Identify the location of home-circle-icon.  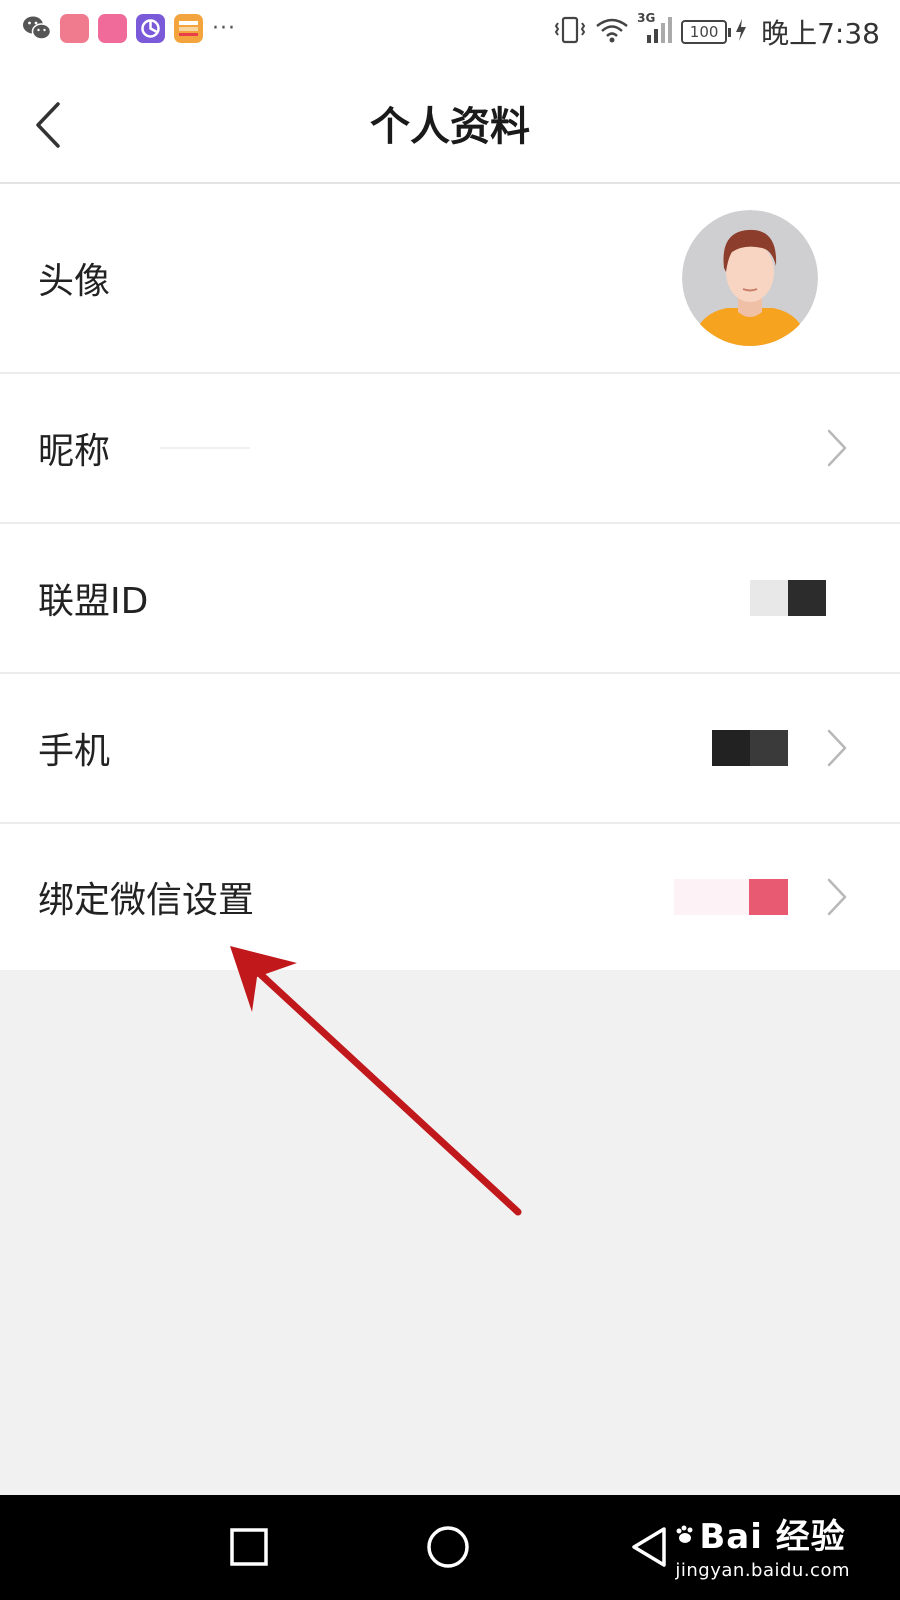
(449, 1548).